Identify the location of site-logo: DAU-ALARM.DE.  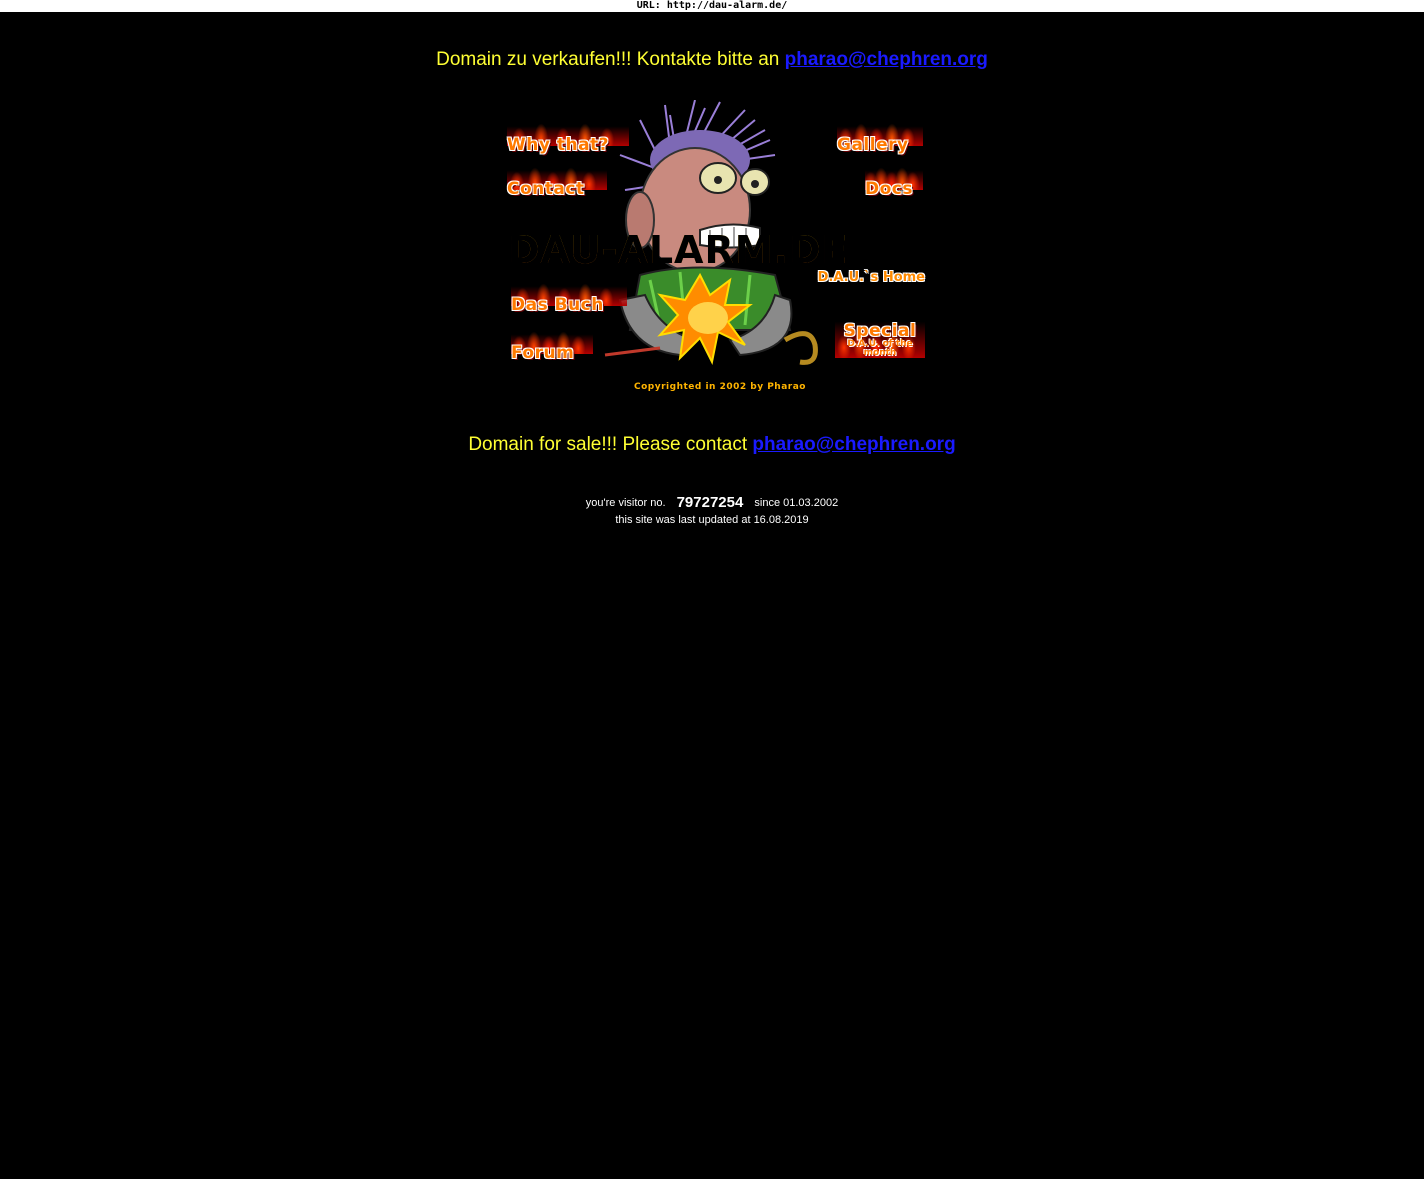
(716, 250).